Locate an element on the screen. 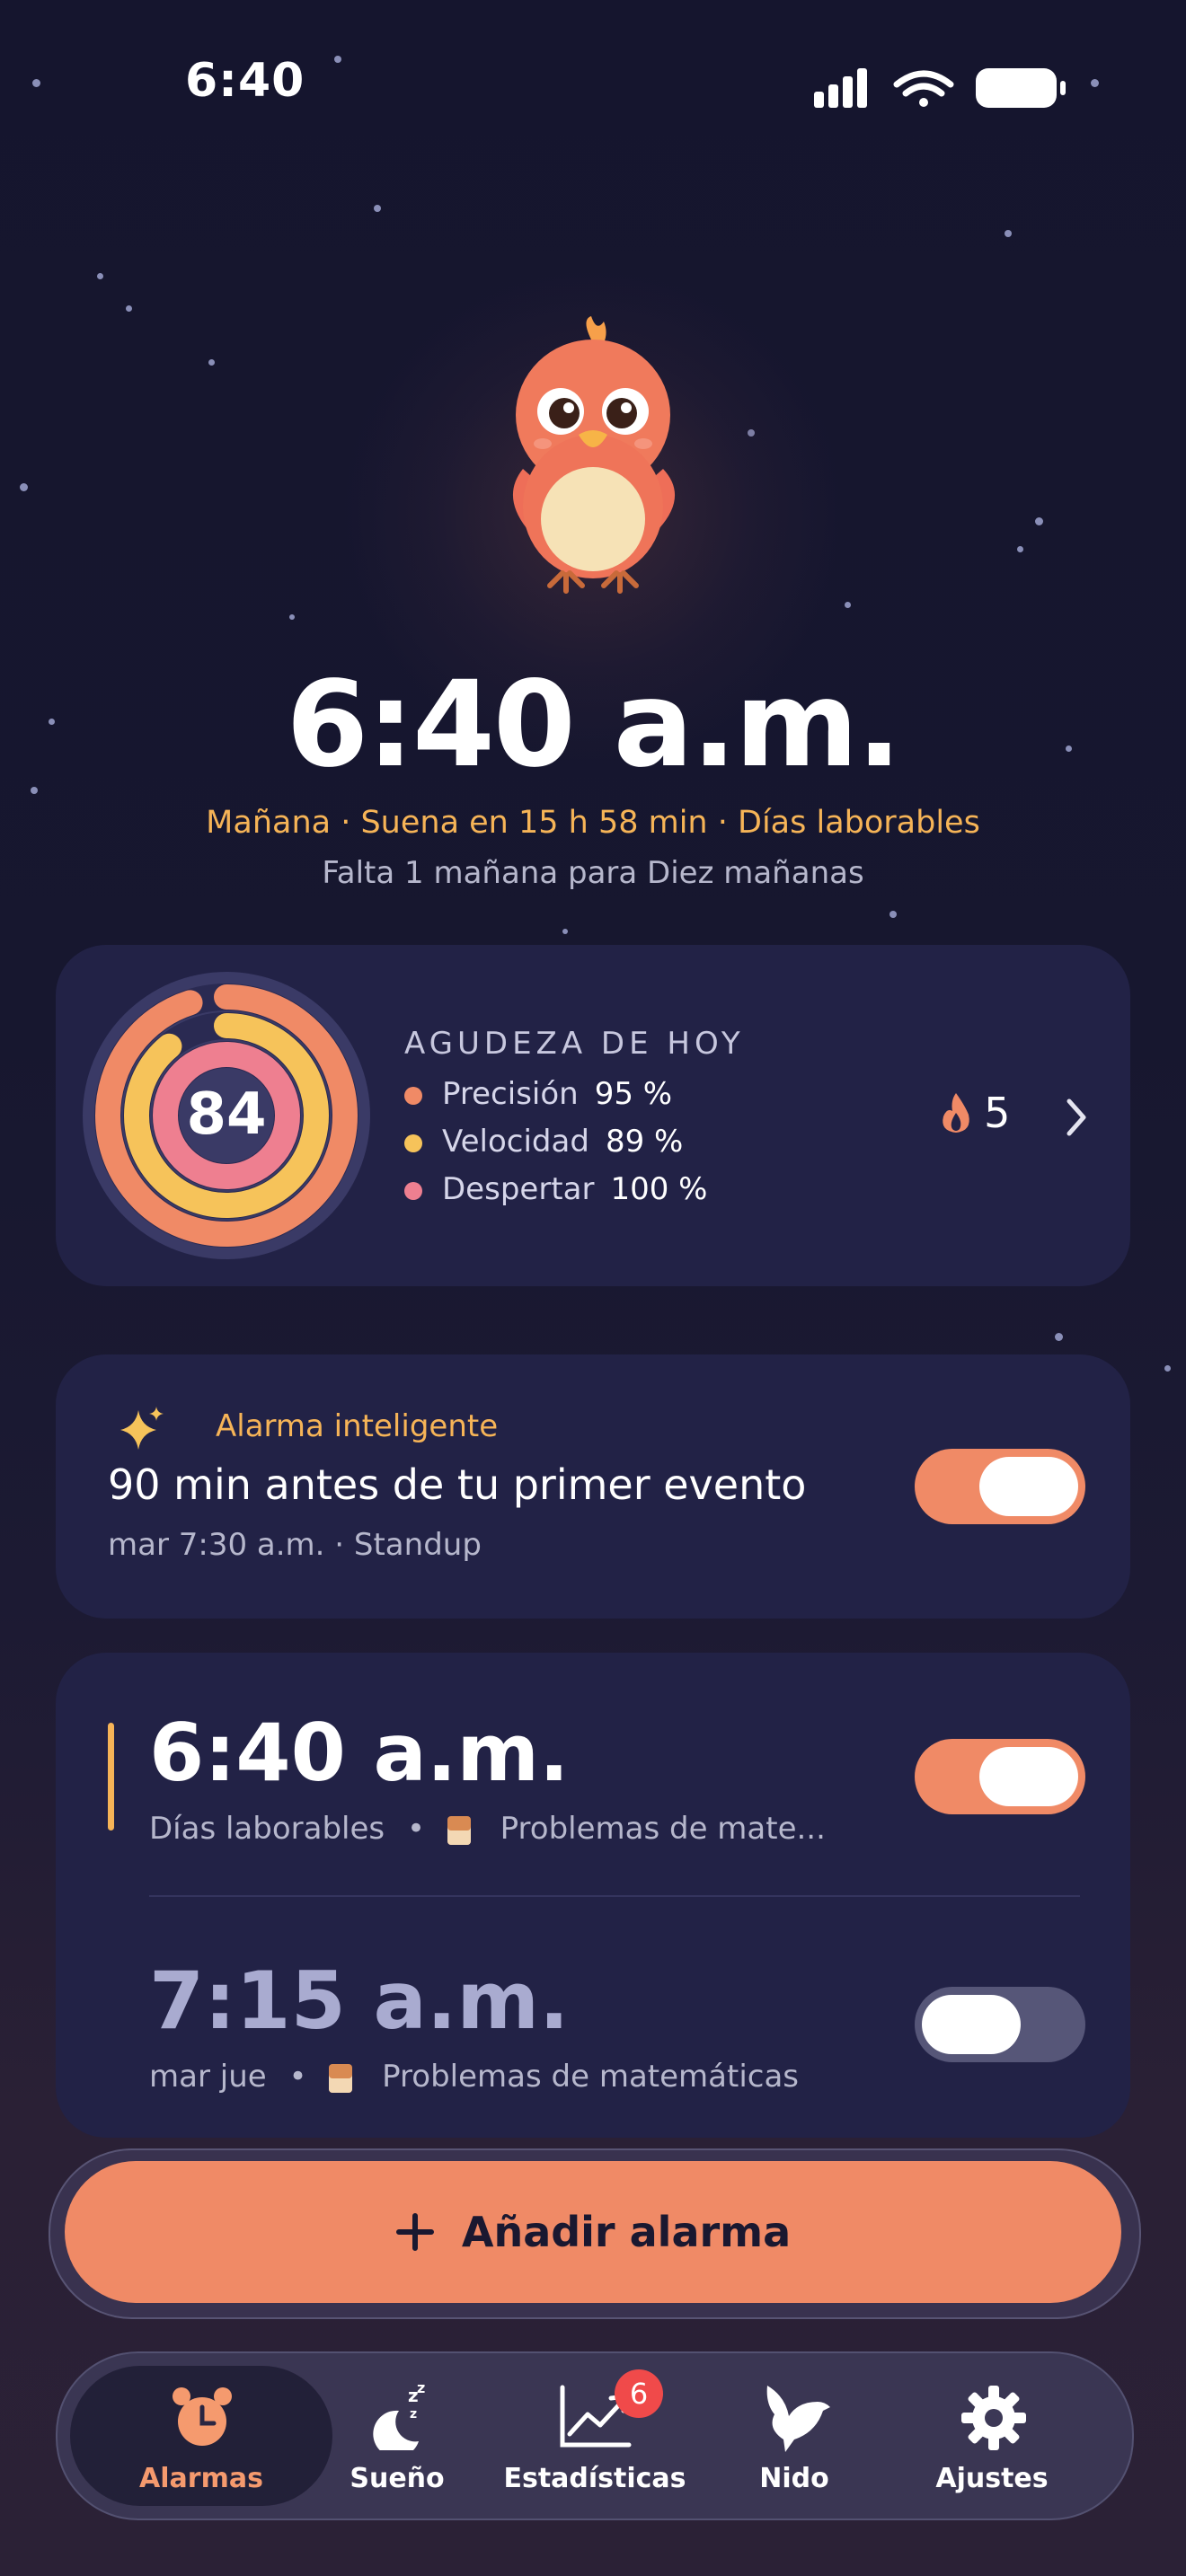  streak-count: 5 is located at coordinates (997, 1113).